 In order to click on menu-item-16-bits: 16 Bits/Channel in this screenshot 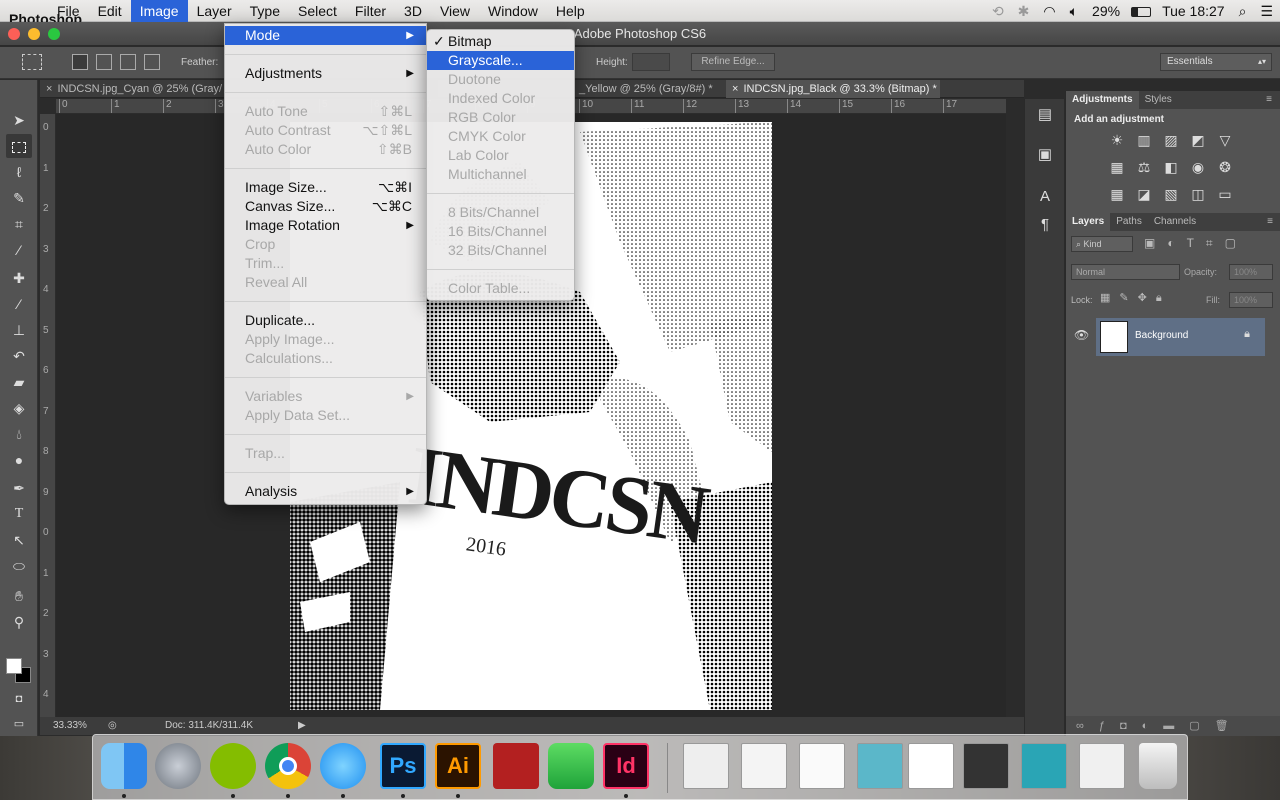, I will do `click(500, 231)`.